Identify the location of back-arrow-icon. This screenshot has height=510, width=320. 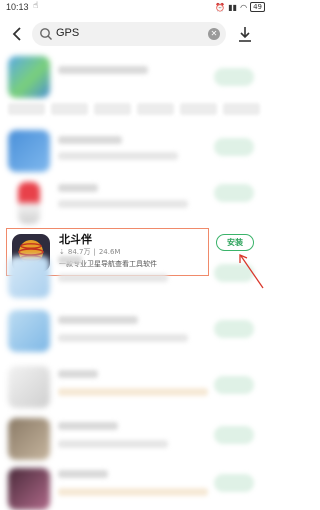
(17, 34).